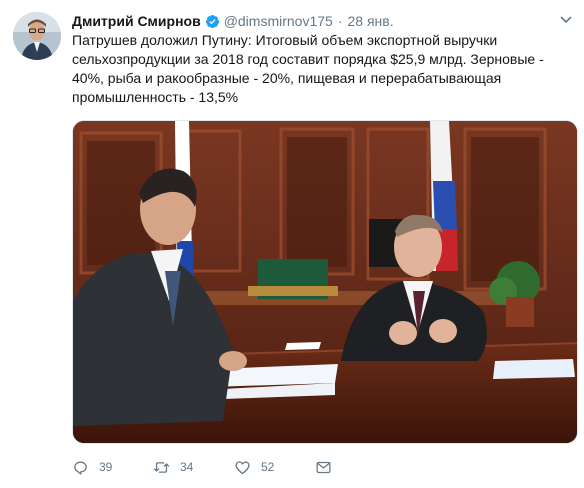  I want to click on avatar-image, so click(37, 36).